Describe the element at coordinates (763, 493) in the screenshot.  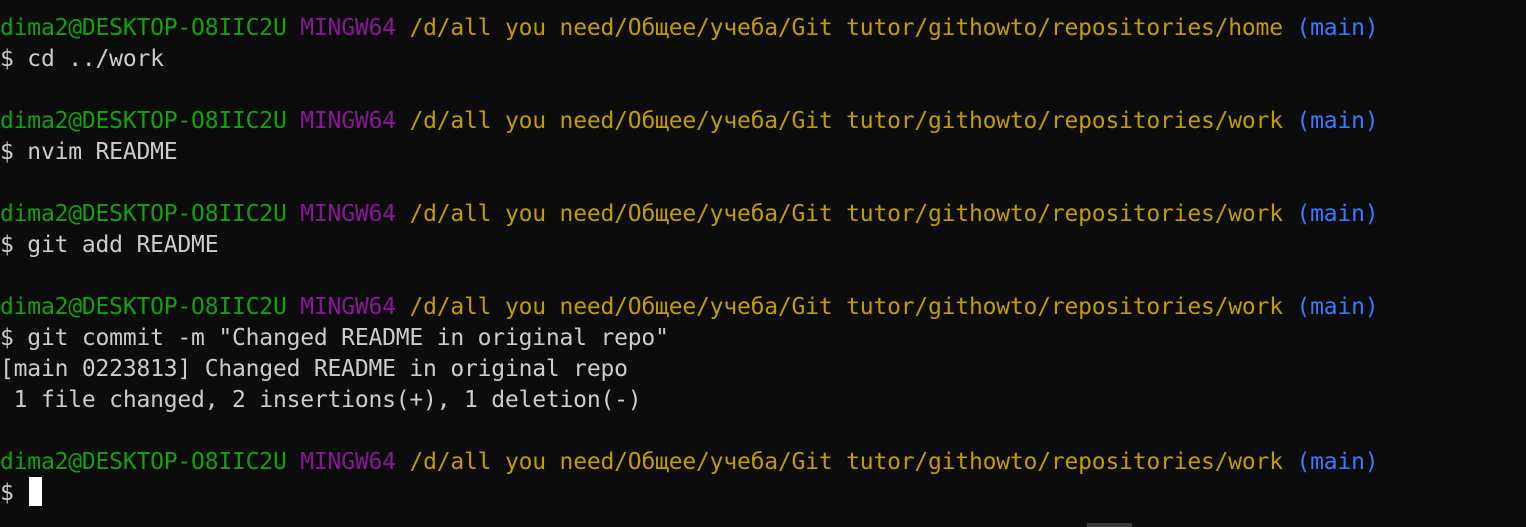
I see `input-line: $` at that location.